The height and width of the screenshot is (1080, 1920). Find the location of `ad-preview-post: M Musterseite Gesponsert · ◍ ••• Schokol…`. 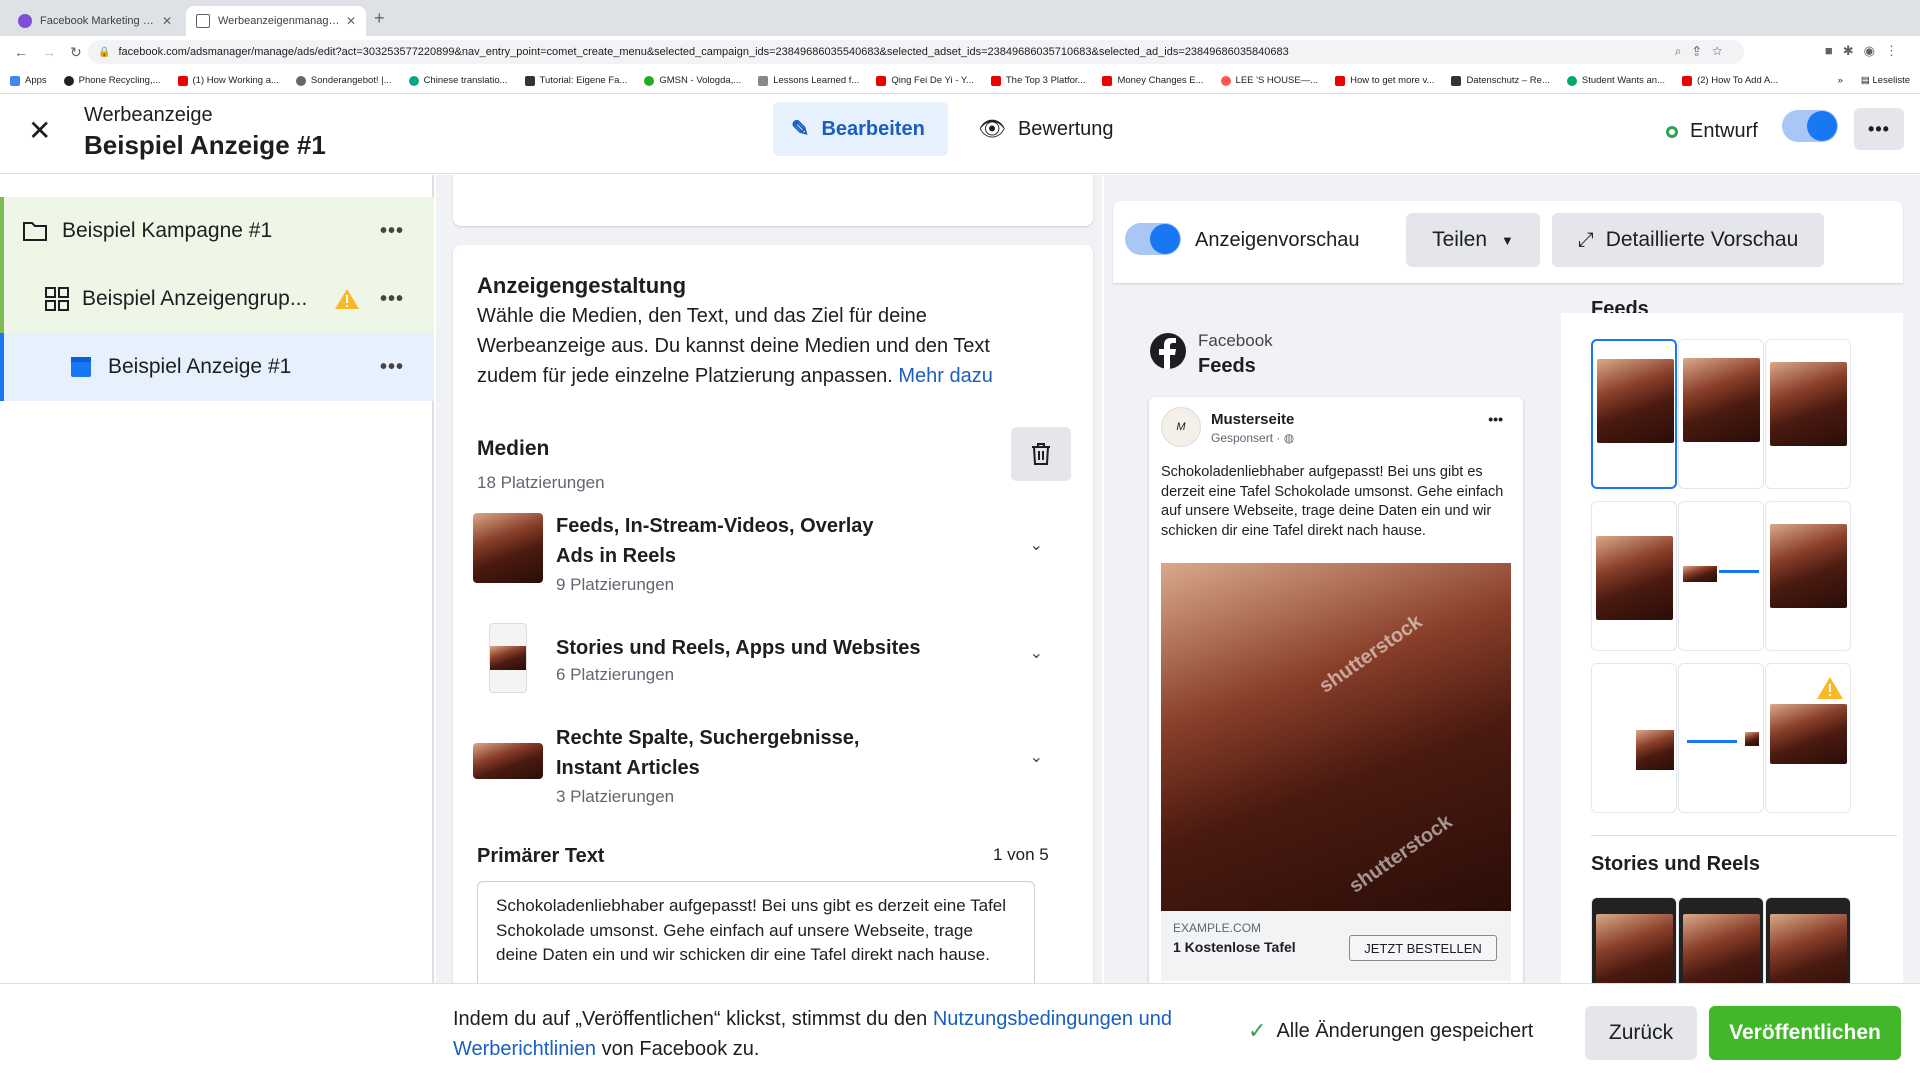

ad-preview-post: M Musterseite Gesponsert · ◍ ••• Schokol… is located at coordinates (1336, 690).